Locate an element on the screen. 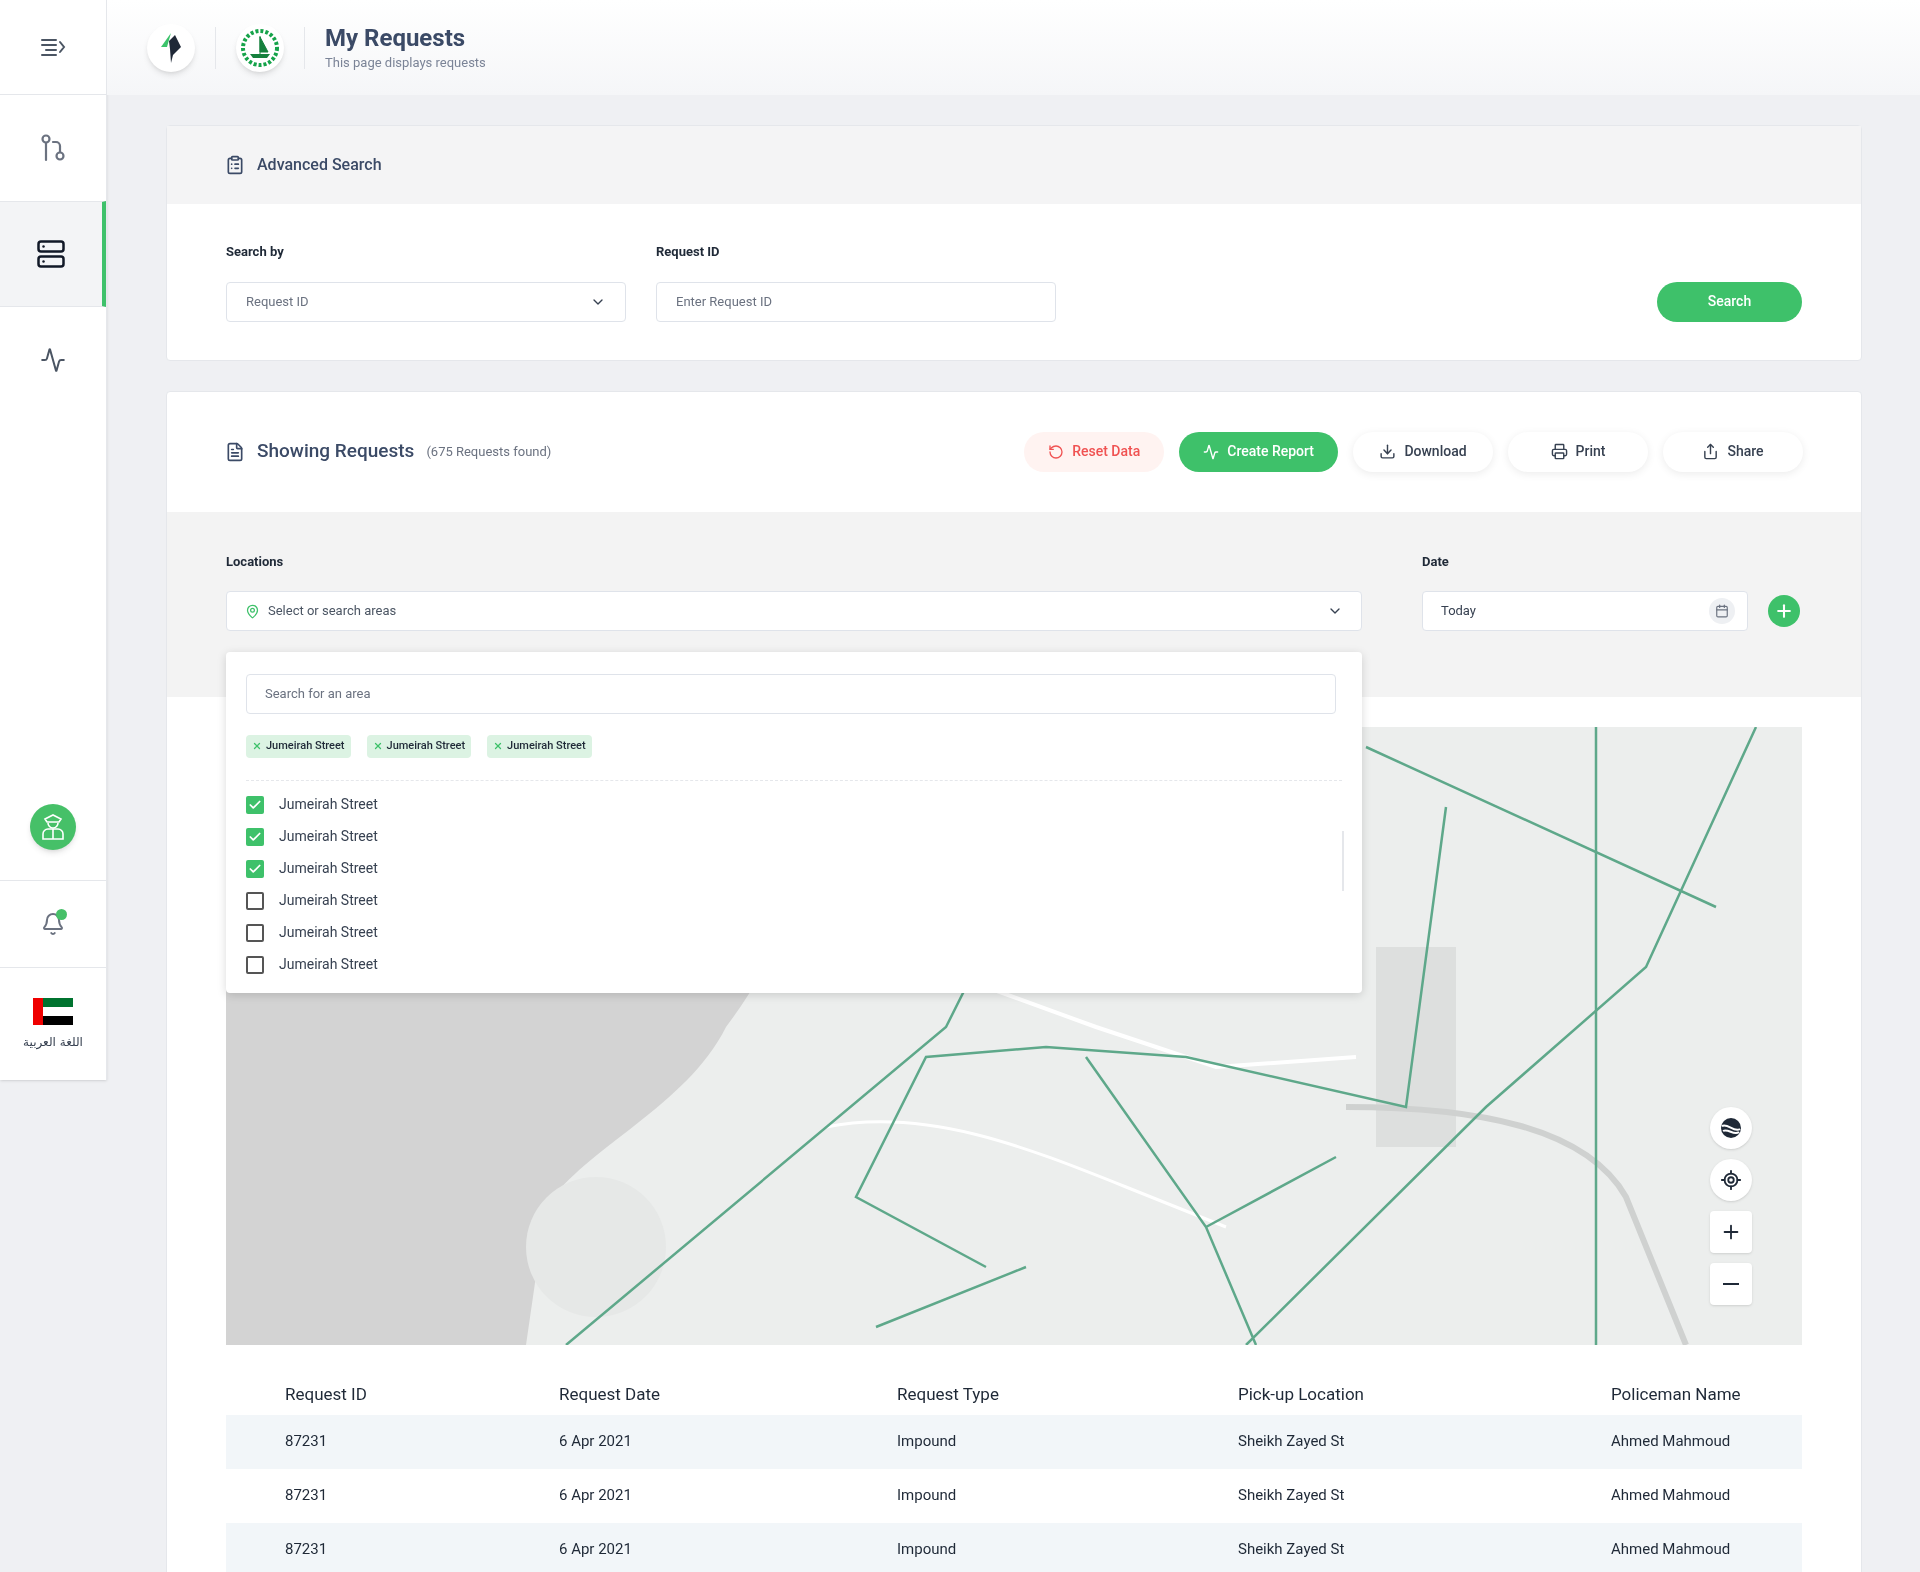  action-button: Share is located at coordinates (1733, 451).